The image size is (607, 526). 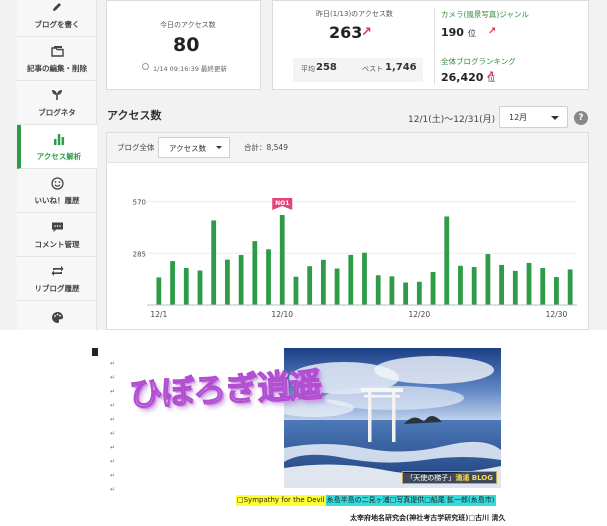 I want to click on card-divider, so click(x=434, y=46).